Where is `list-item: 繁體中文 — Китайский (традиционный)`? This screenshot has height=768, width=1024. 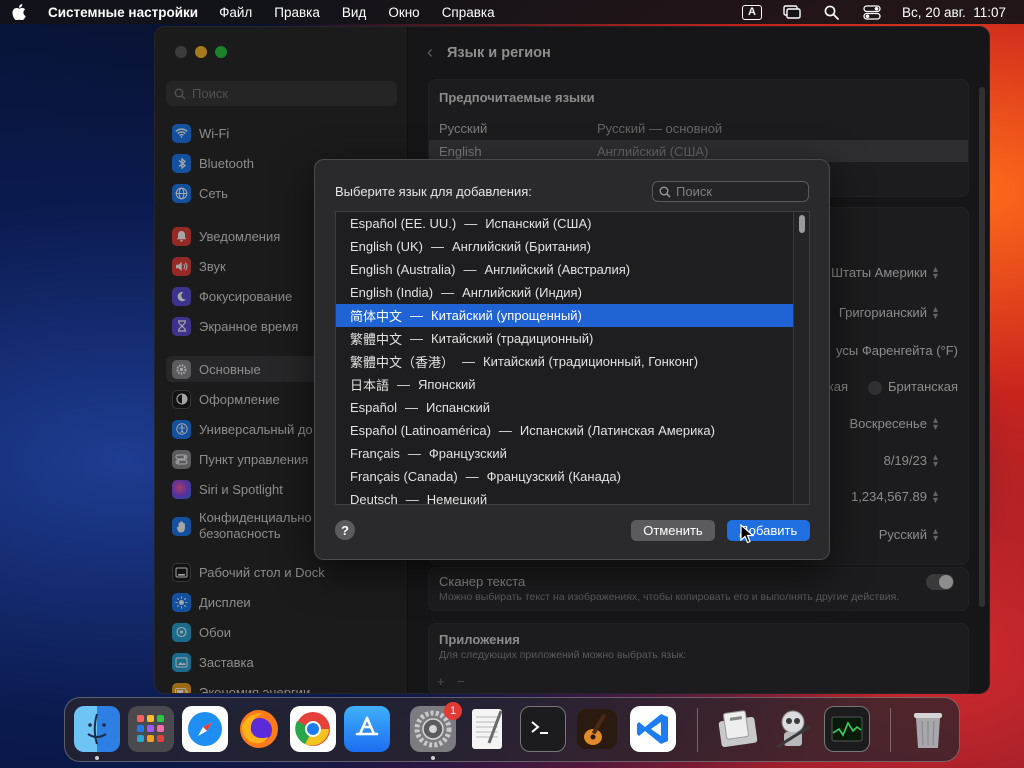
list-item: 繁體中文 — Китайский (традиционный) is located at coordinates (565, 338).